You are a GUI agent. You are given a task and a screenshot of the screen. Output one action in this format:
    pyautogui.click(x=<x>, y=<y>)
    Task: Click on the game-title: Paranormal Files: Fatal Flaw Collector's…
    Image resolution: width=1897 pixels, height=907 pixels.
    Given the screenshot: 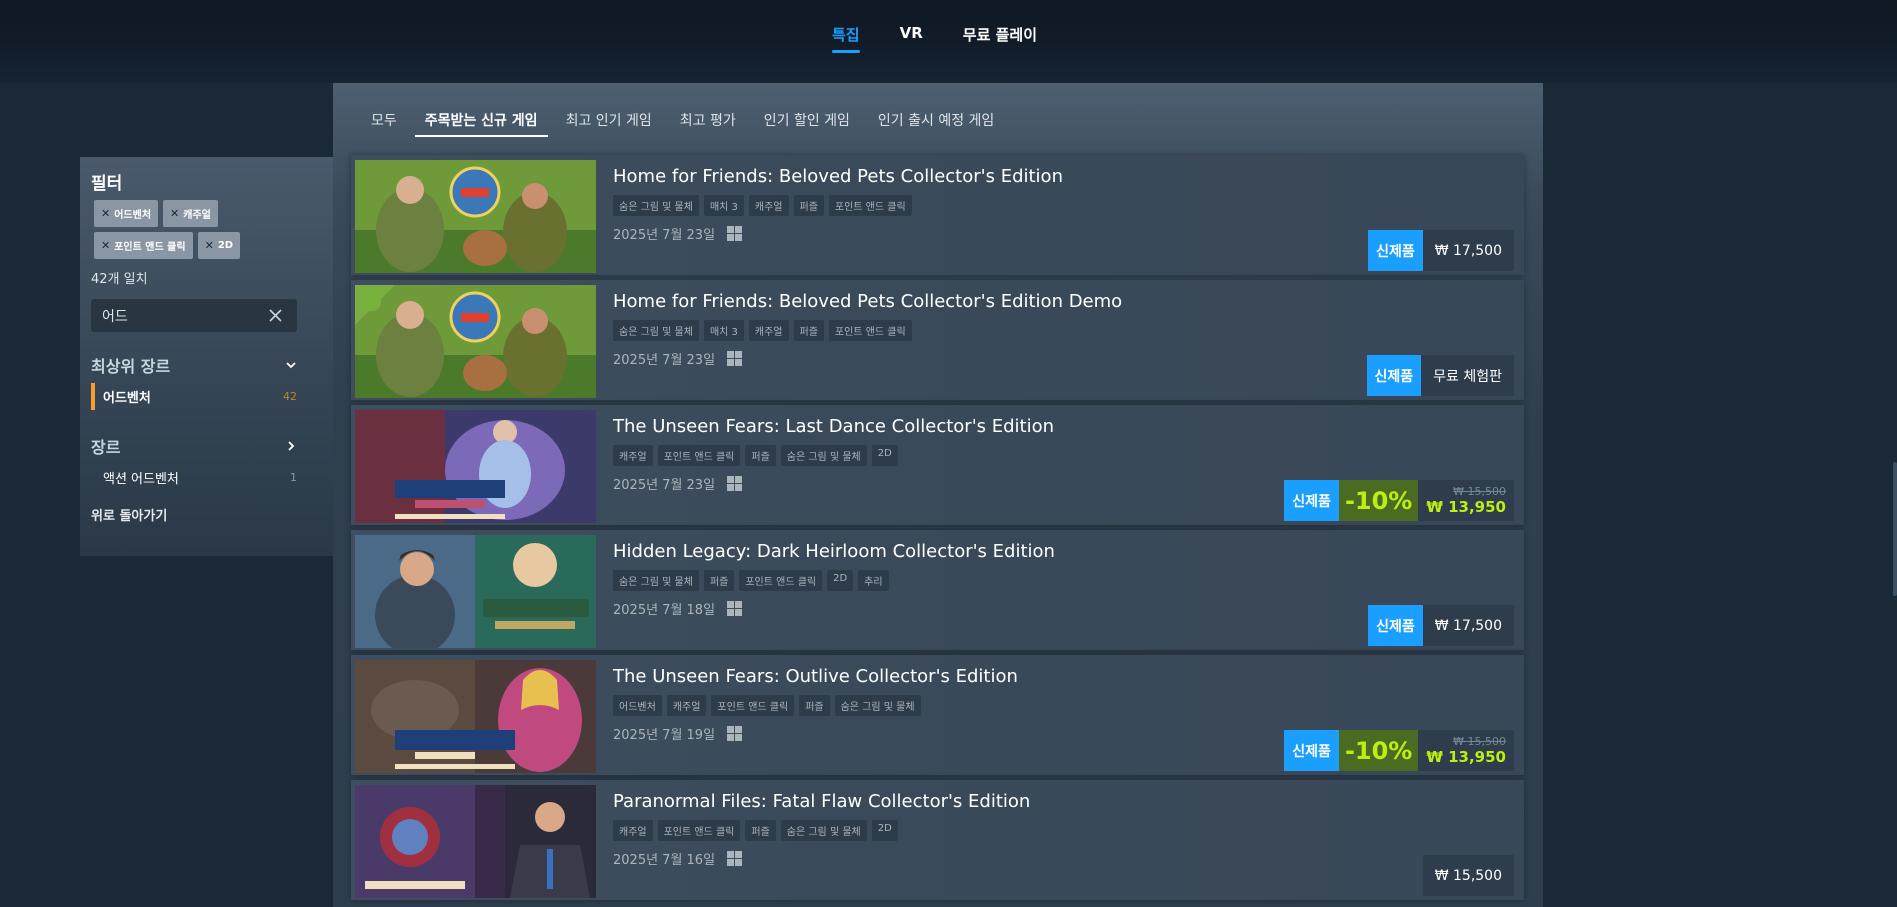 What is the action you would take?
    pyautogui.click(x=821, y=801)
    